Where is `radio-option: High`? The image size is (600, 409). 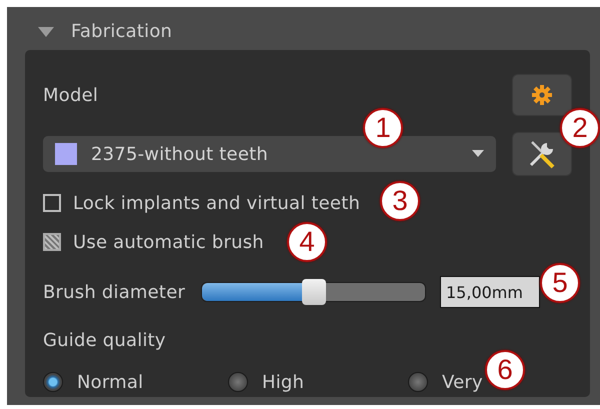
radio-option: High is located at coordinates (266, 382).